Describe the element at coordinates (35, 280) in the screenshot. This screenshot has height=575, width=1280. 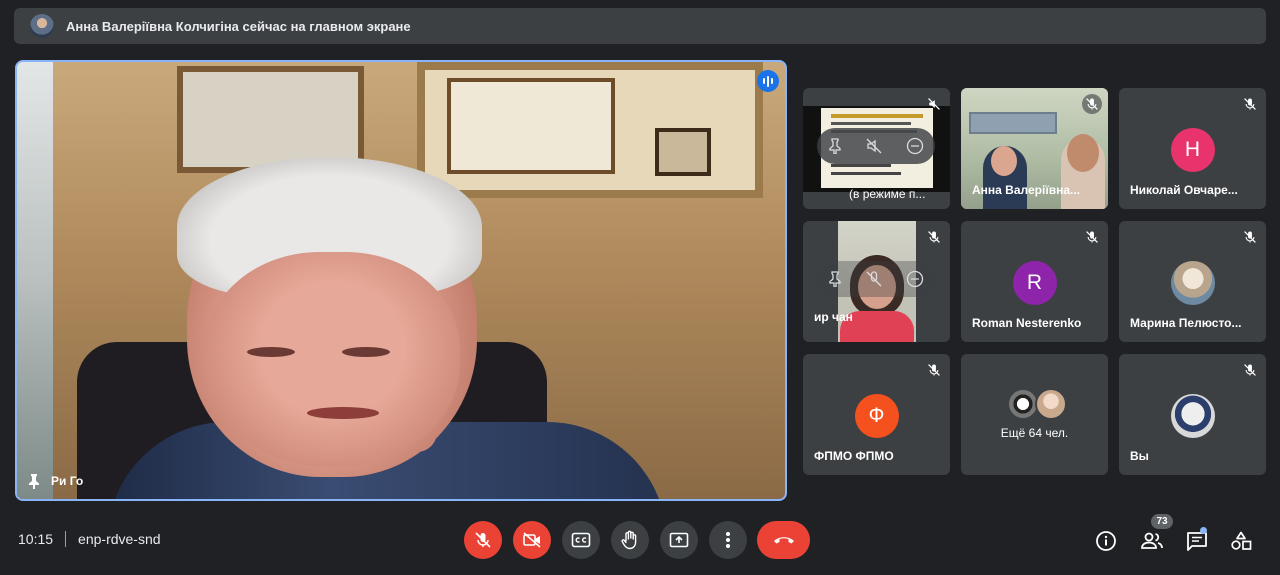
I see `background-window` at that location.